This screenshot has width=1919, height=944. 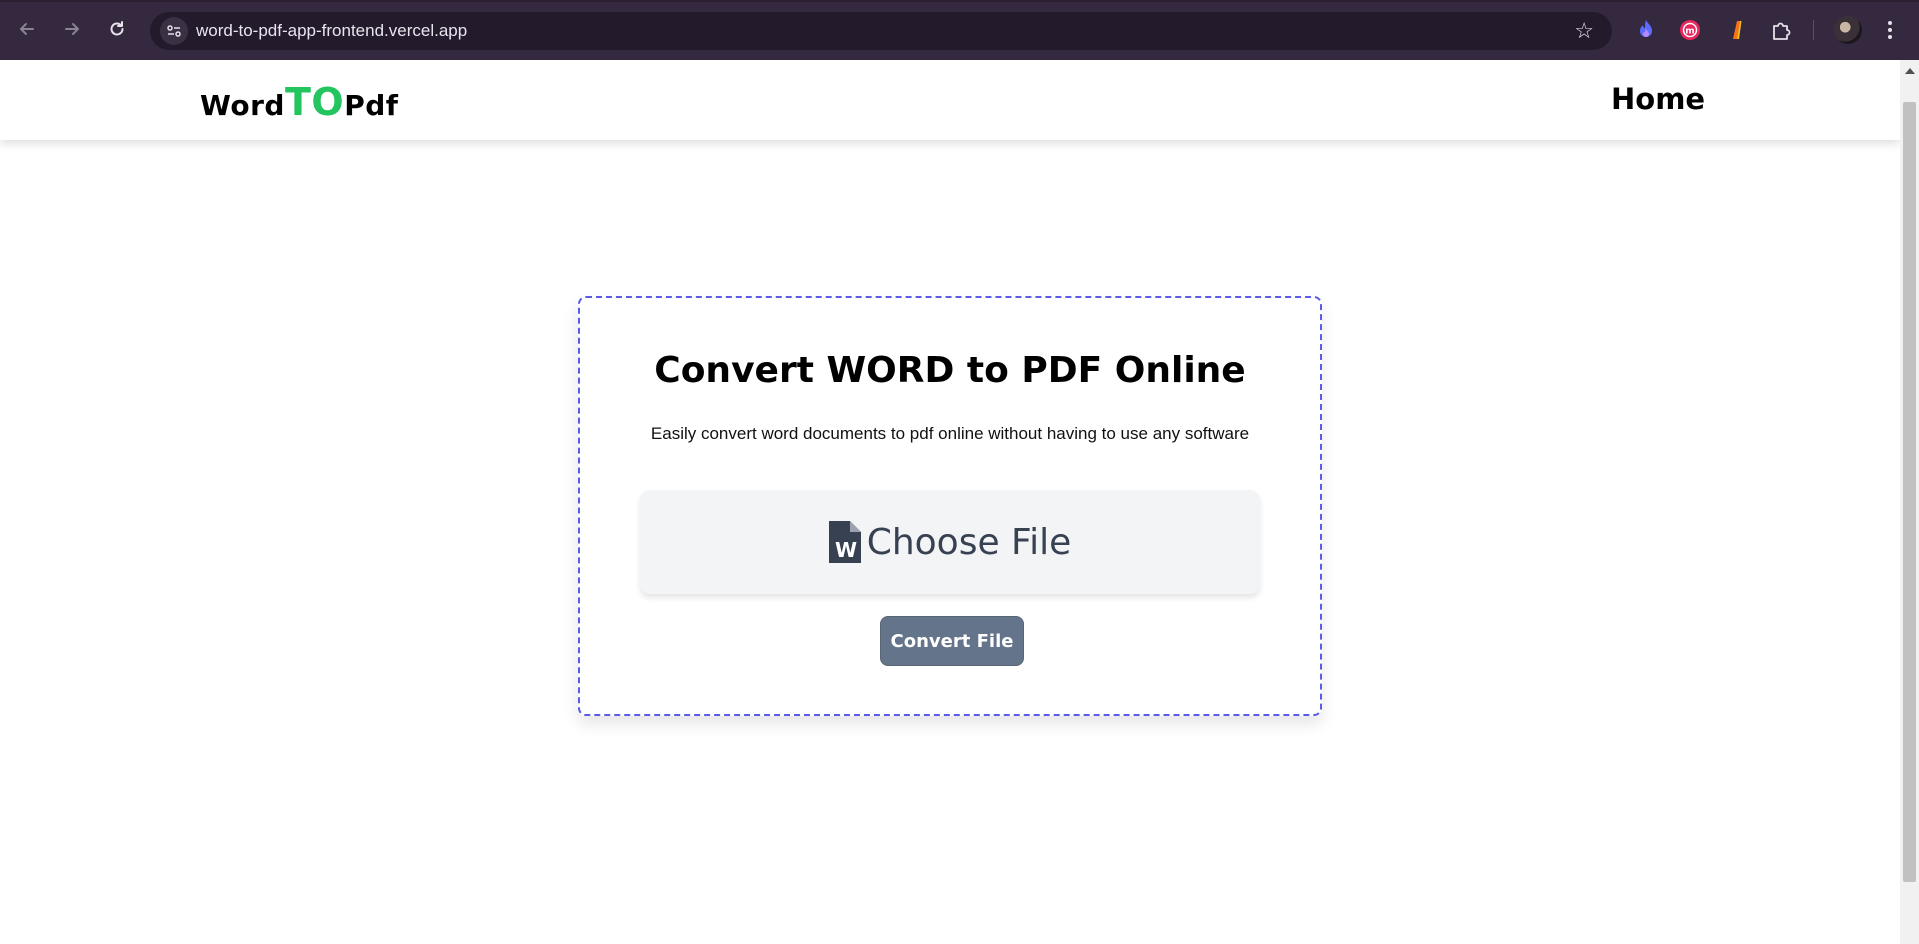 I want to click on scroll-up-arrow-icon, so click(x=1909, y=71).